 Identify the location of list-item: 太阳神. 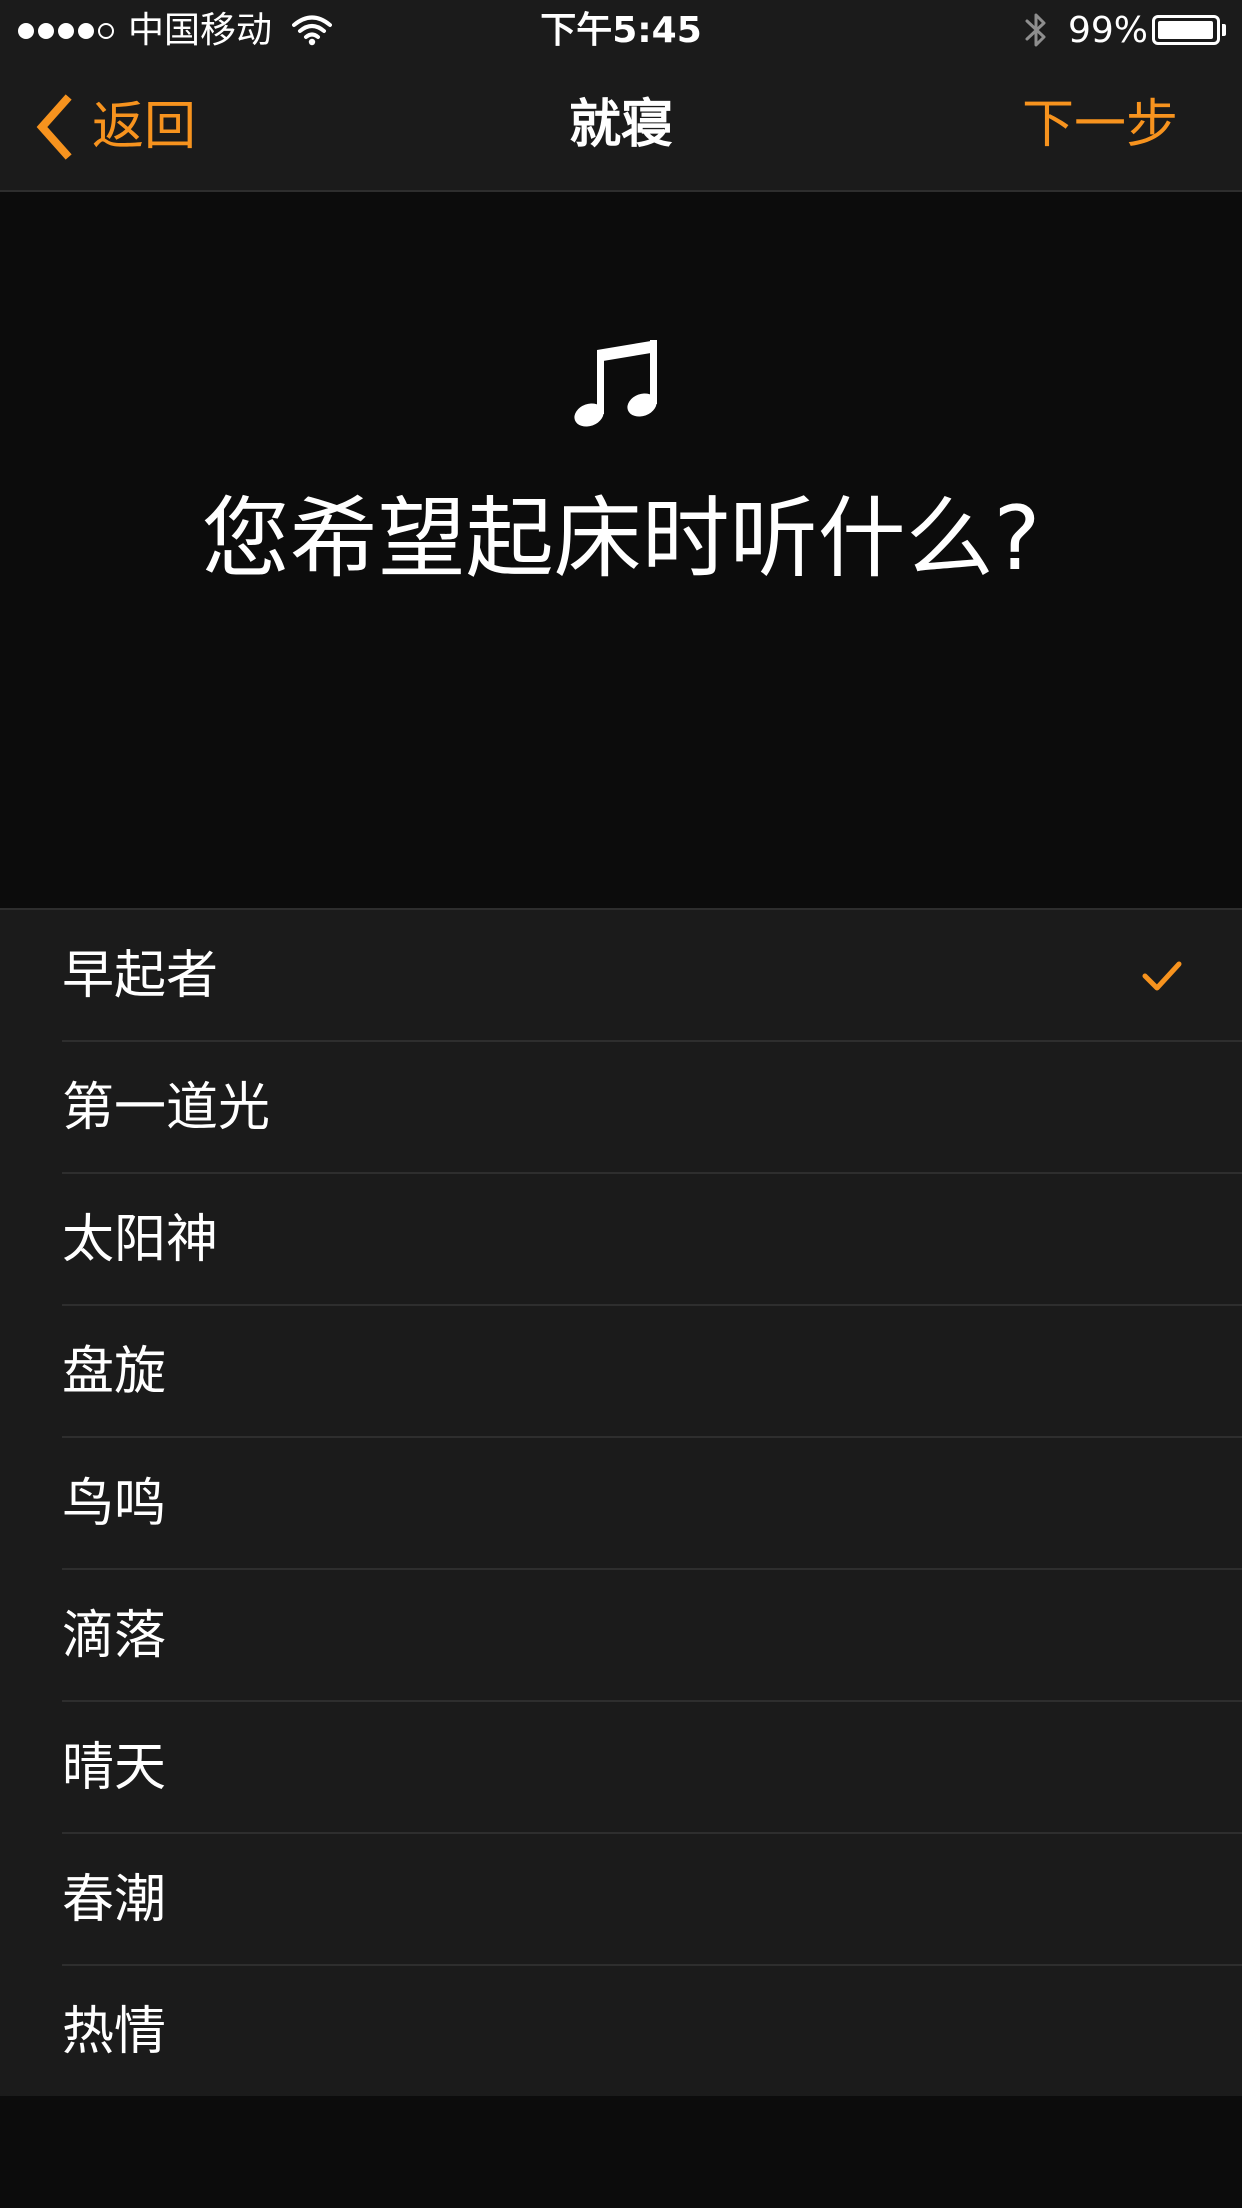
(621, 1240).